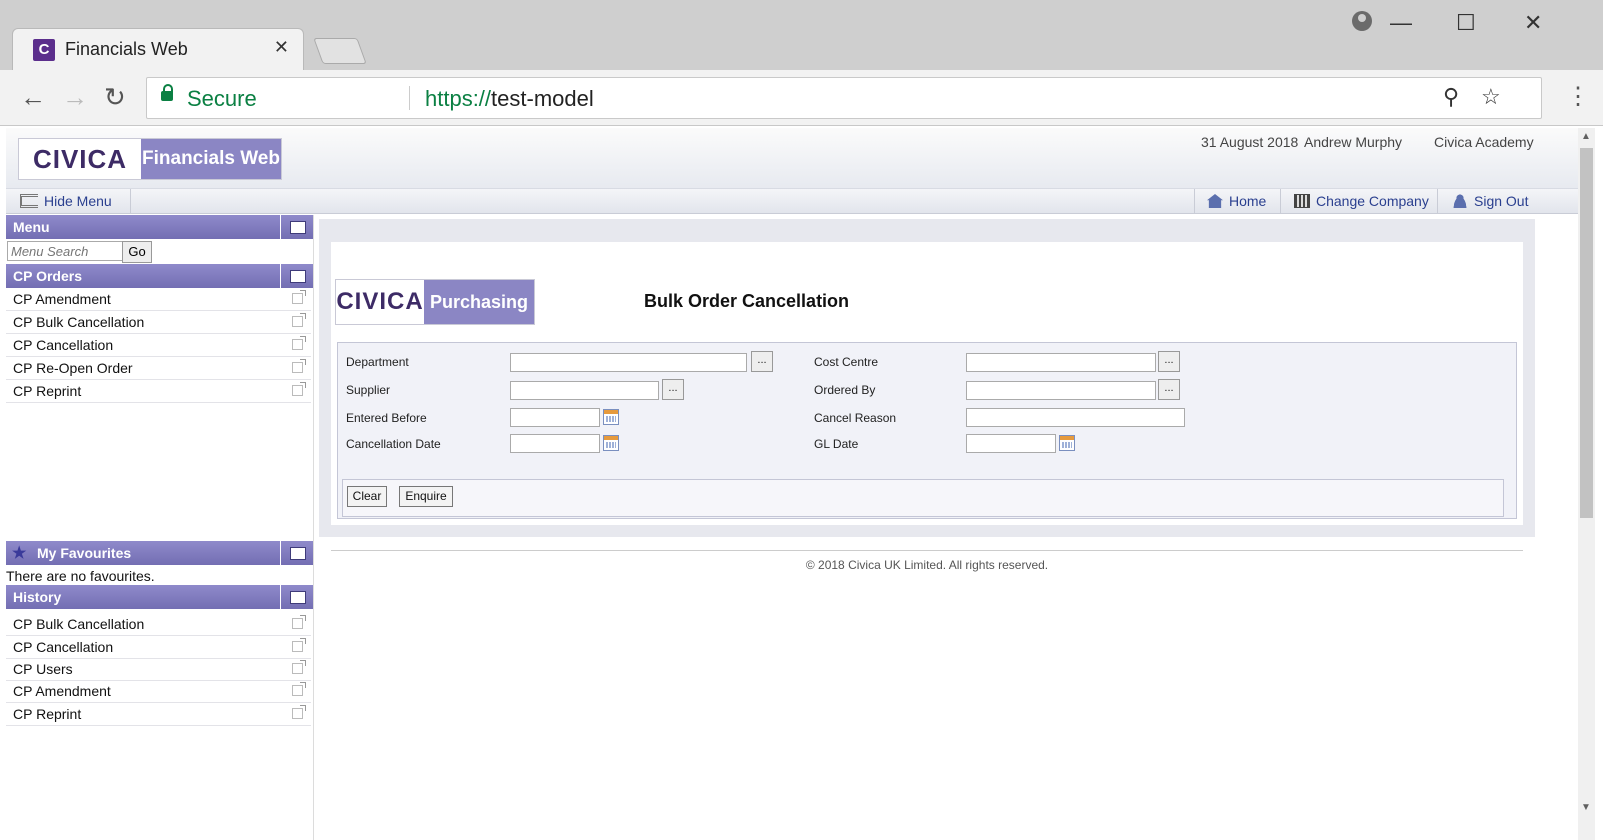 The width and height of the screenshot is (1603, 840). I want to click on history-item-cp-reprint: CP Reprint, so click(158, 714).